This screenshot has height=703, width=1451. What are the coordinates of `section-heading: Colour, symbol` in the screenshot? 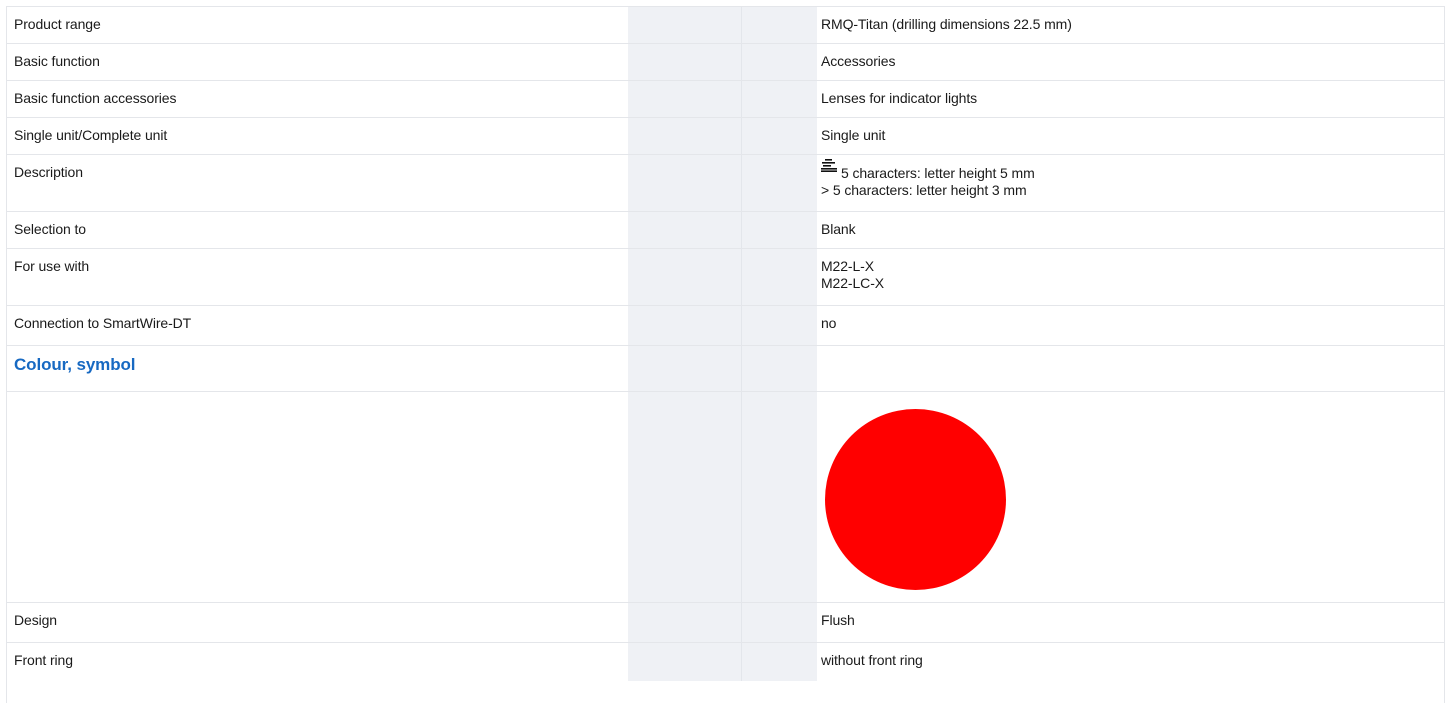 It's located at (317, 369).